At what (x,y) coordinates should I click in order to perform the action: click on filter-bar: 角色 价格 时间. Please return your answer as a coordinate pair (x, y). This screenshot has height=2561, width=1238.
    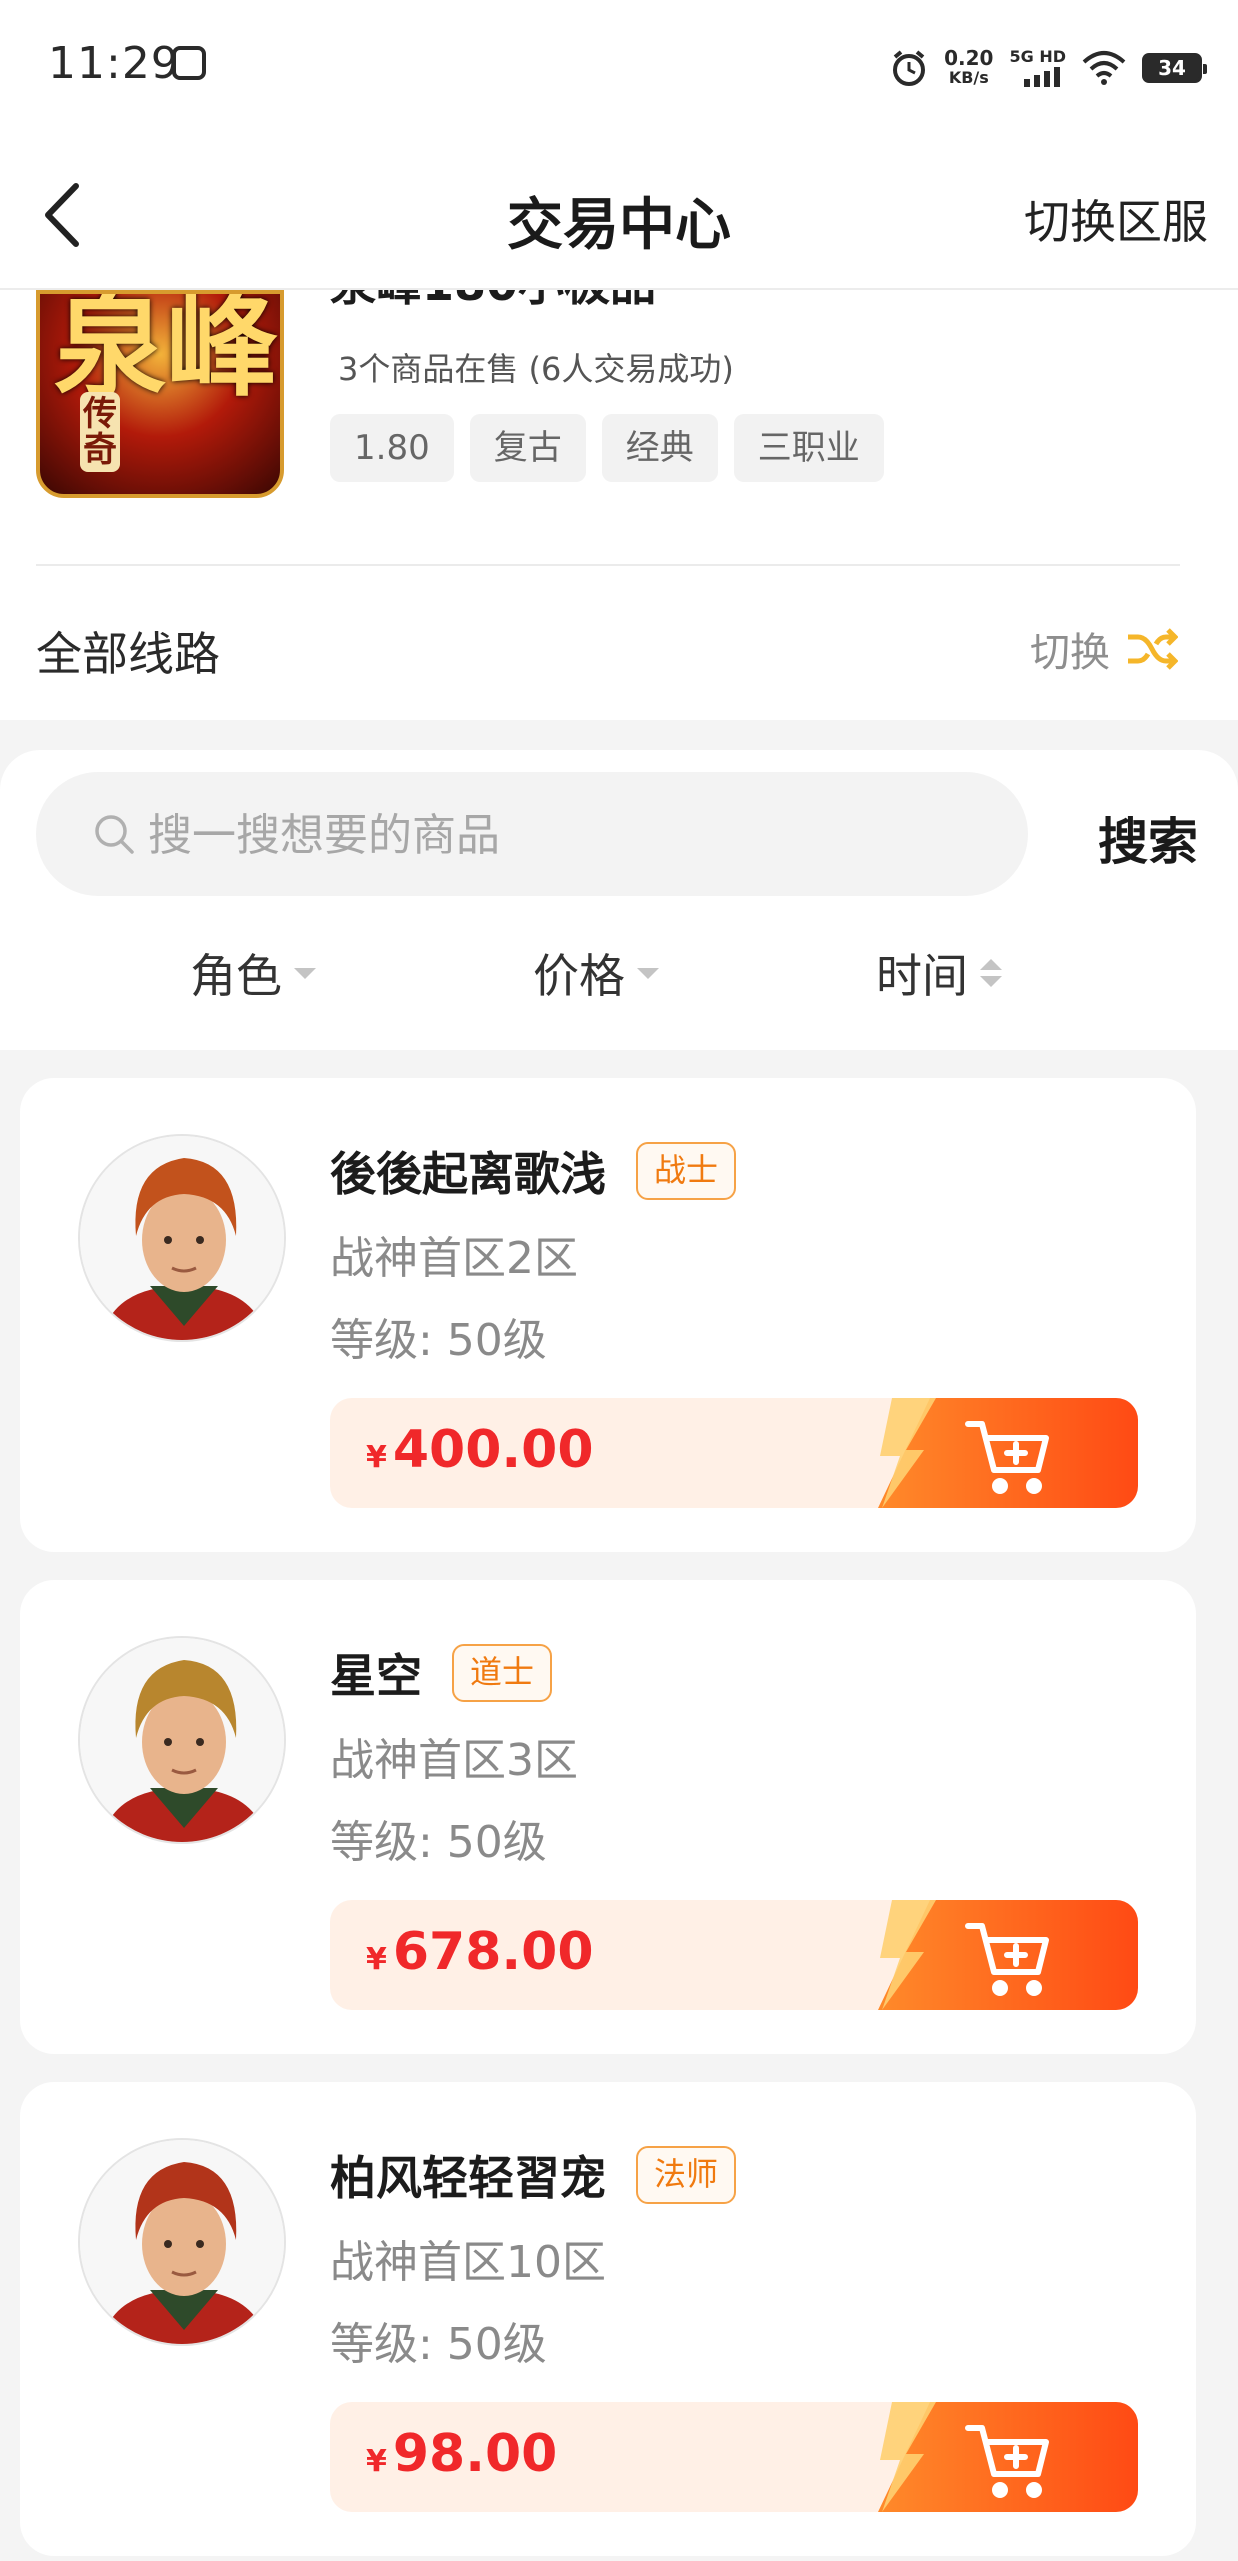
    Looking at the image, I should click on (619, 980).